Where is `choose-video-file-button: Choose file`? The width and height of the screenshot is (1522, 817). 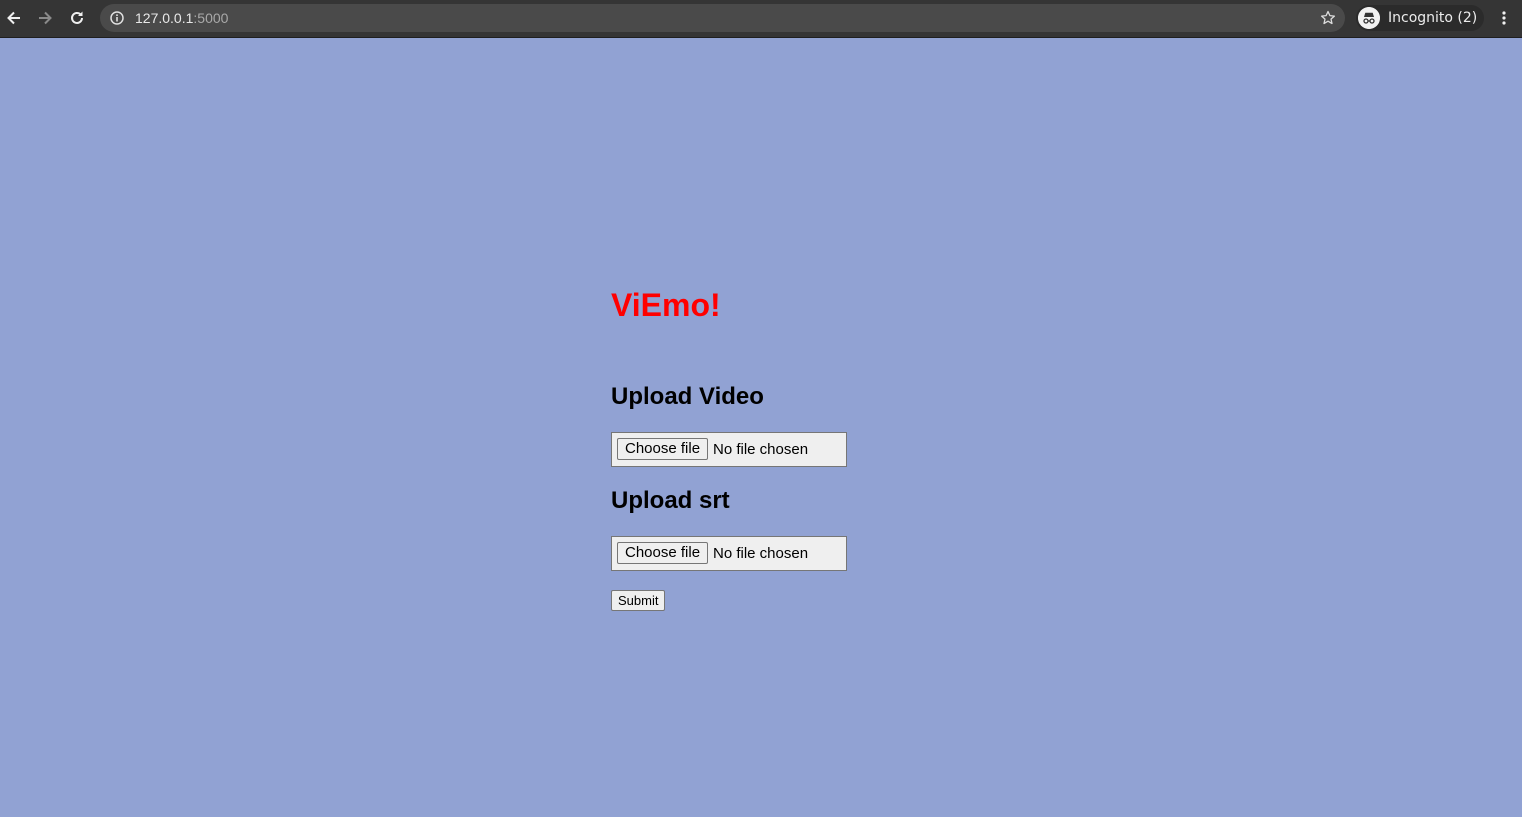
choose-video-file-button: Choose file is located at coordinates (663, 449).